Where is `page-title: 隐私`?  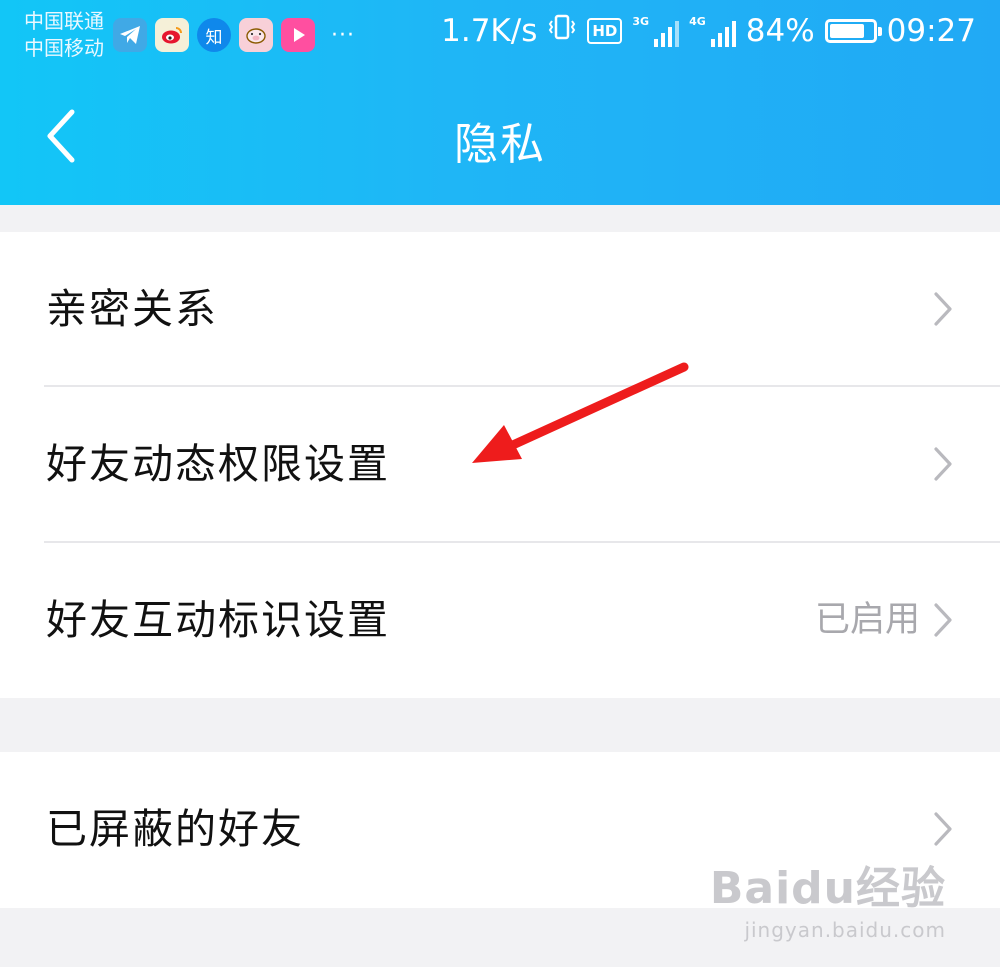
page-title: 隐私 is located at coordinates (500, 144).